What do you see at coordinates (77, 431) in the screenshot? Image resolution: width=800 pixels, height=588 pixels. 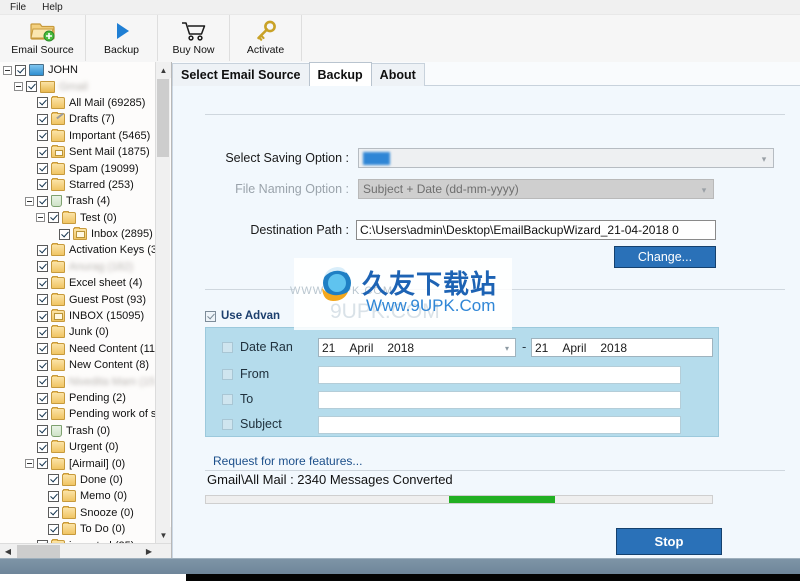 I see `tree-node: Trash (0)` at bounding box center [77, 431].